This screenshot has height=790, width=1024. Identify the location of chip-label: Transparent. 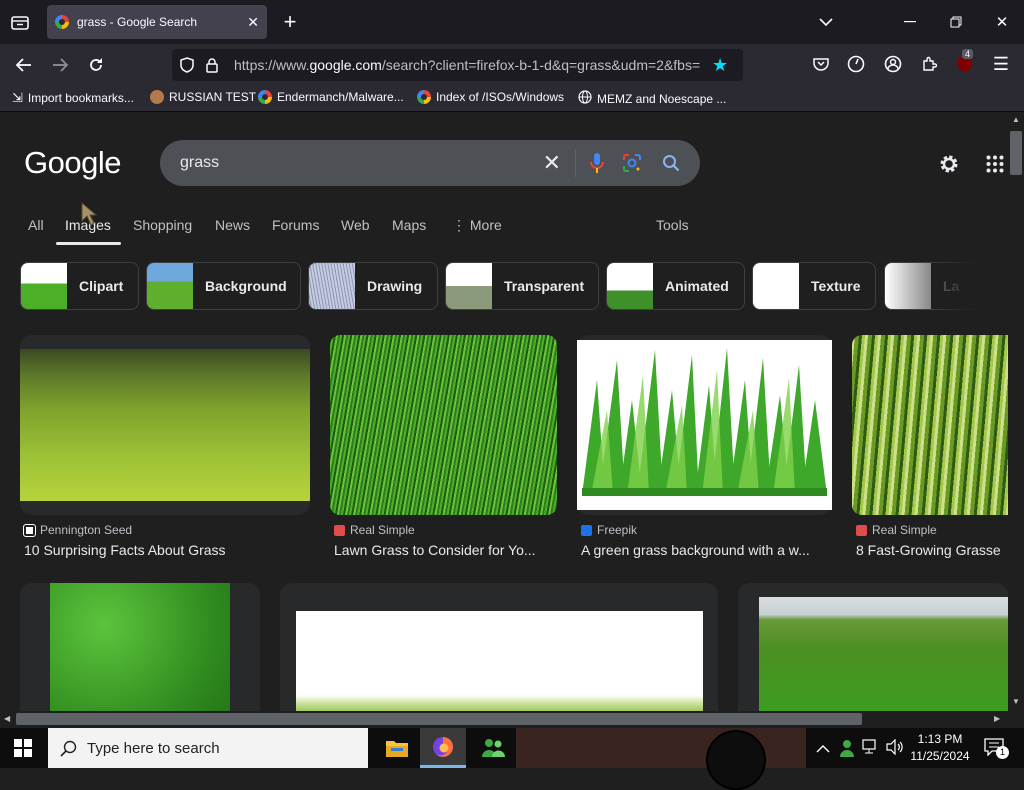
(544, 286).